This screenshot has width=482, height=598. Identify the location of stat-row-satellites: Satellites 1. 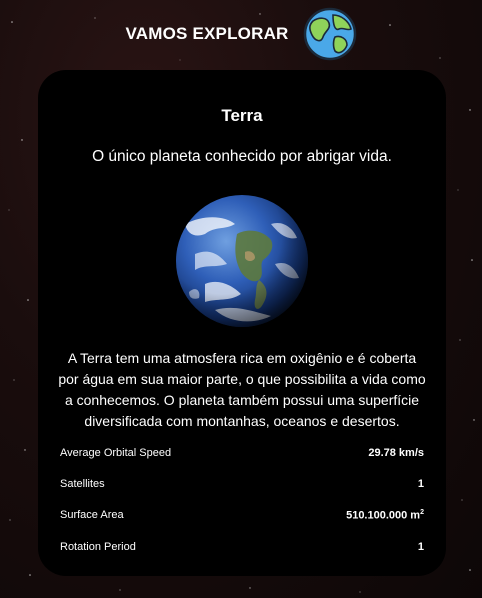
(242, 483).